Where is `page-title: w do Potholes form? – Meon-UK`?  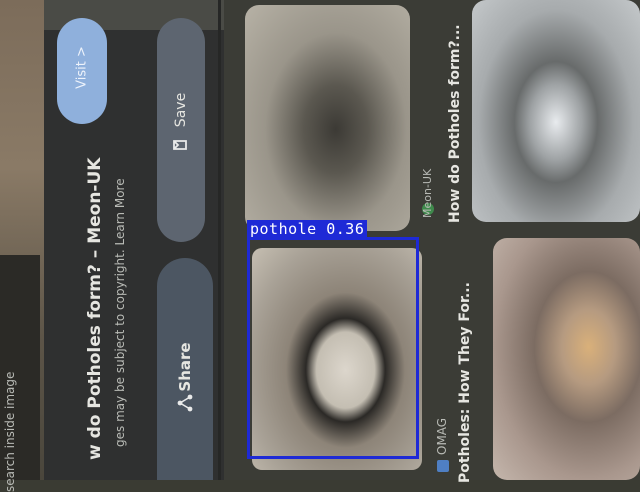 page-title: w do Potholes form? – Meon-UK is located at coordinates (95, 308).